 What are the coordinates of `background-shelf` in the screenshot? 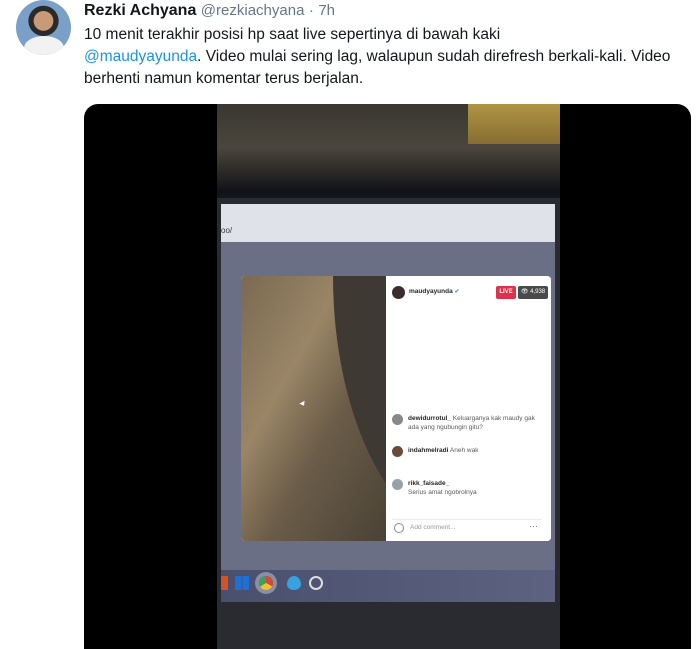 It's located at (514, 124).